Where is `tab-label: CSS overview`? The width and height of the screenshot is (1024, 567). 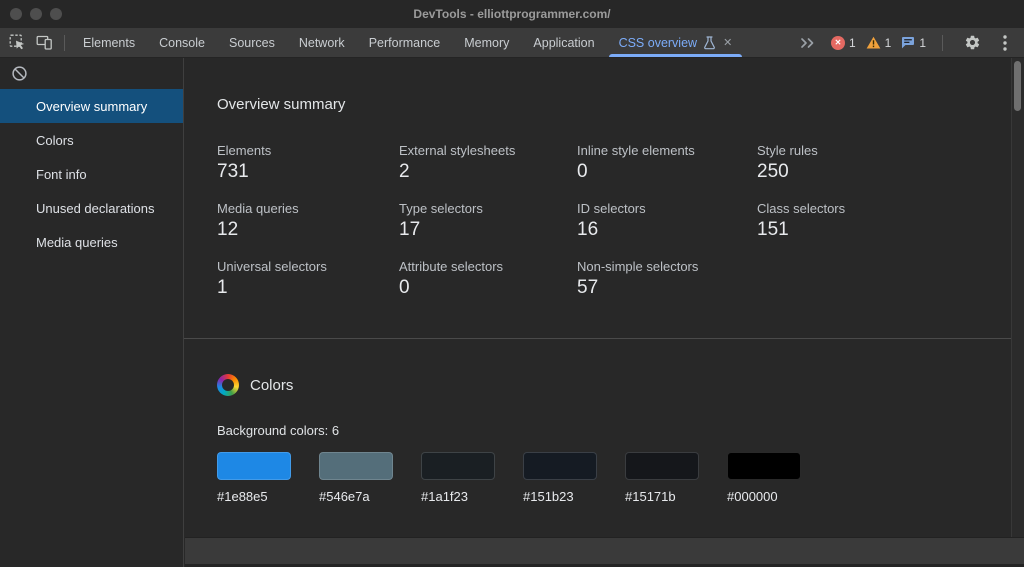 tab-label: CSS overview is located at coordinates (658, 42).